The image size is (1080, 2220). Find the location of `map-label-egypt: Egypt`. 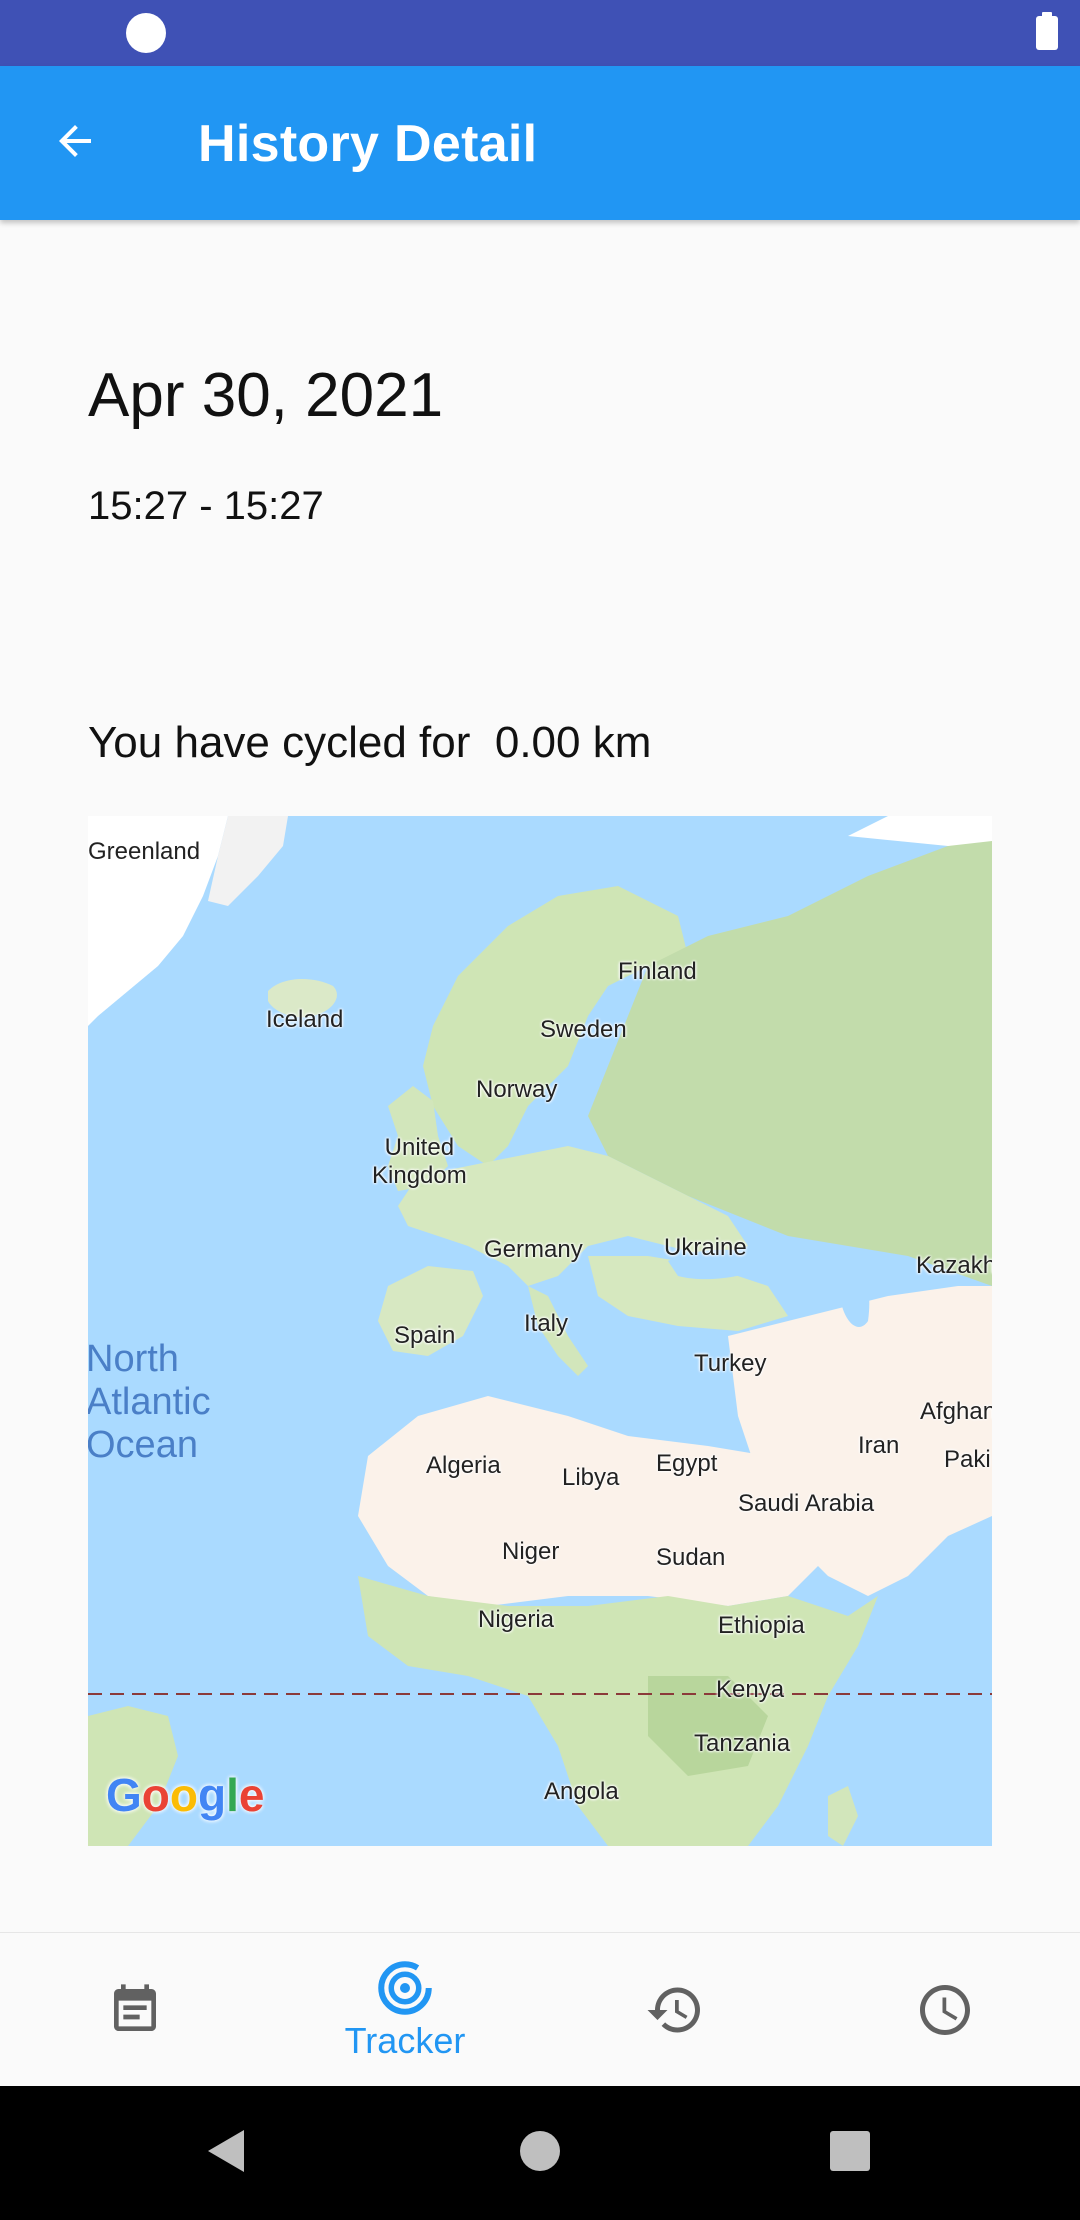

map-label-egypt: Egypt is located at coordinates (687, 1463).